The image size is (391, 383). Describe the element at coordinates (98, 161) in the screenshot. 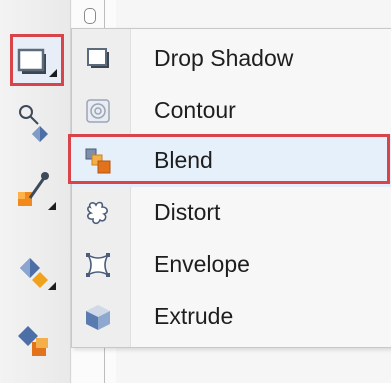

I see `blend-icon` at that location.